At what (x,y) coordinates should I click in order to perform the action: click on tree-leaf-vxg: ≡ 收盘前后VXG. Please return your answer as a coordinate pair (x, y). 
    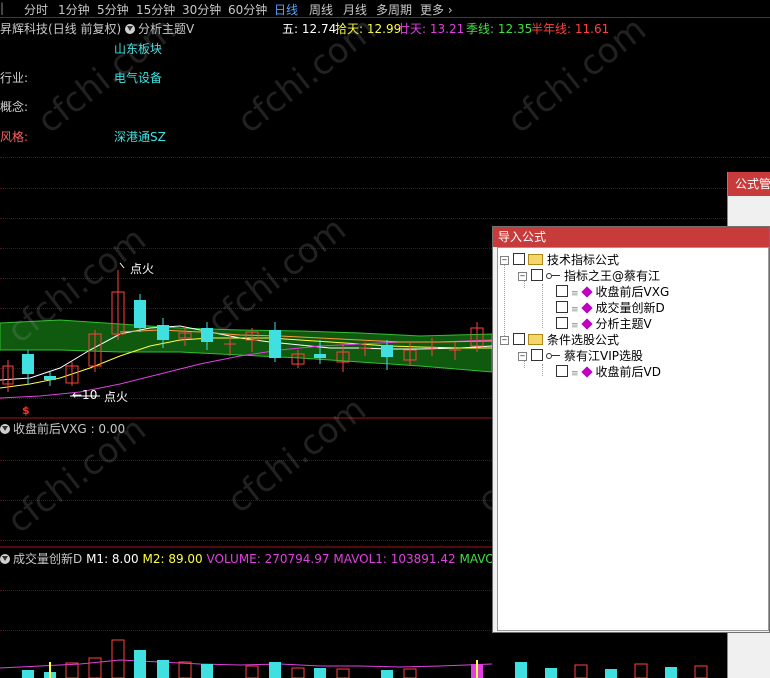
    Looking at the image, I should click on (612, 292).